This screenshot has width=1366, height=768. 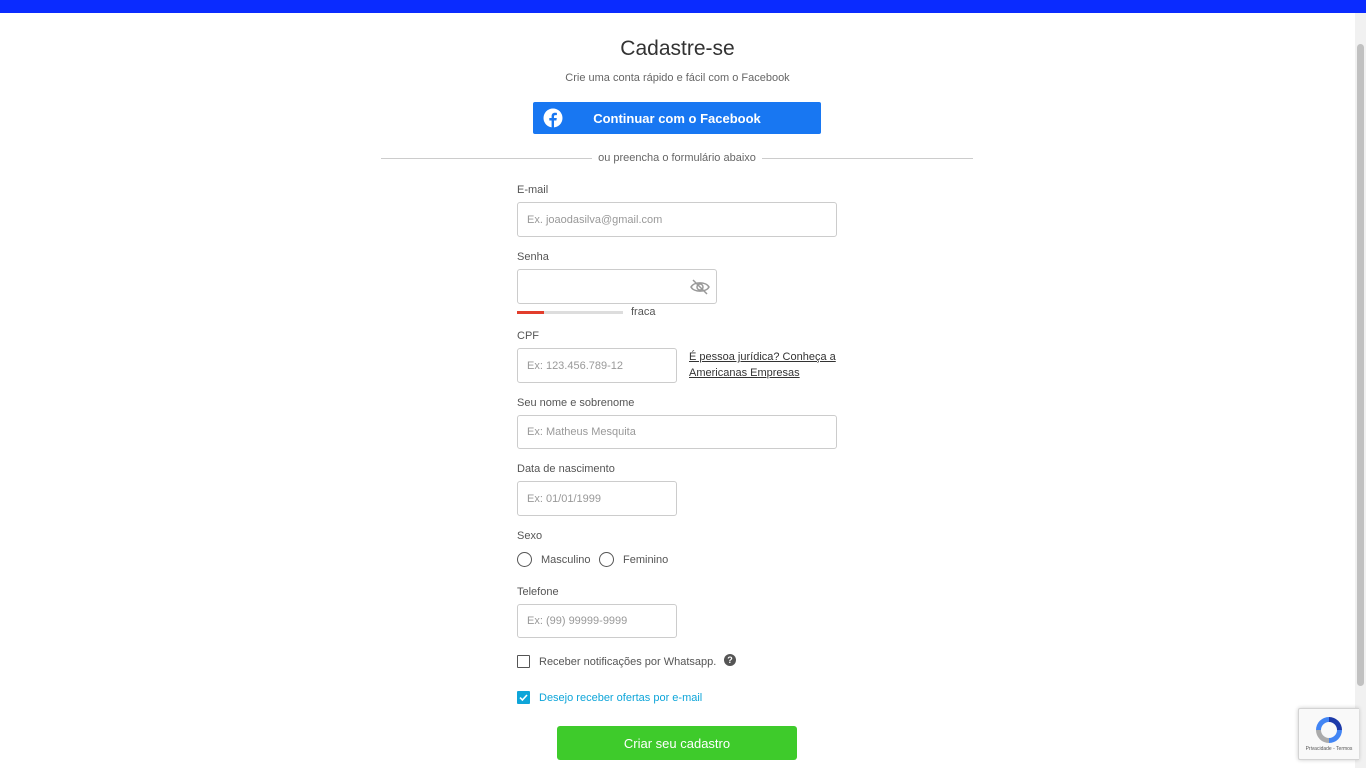 I want to click on gender-label: Sexo, so click(x=530, y=536).